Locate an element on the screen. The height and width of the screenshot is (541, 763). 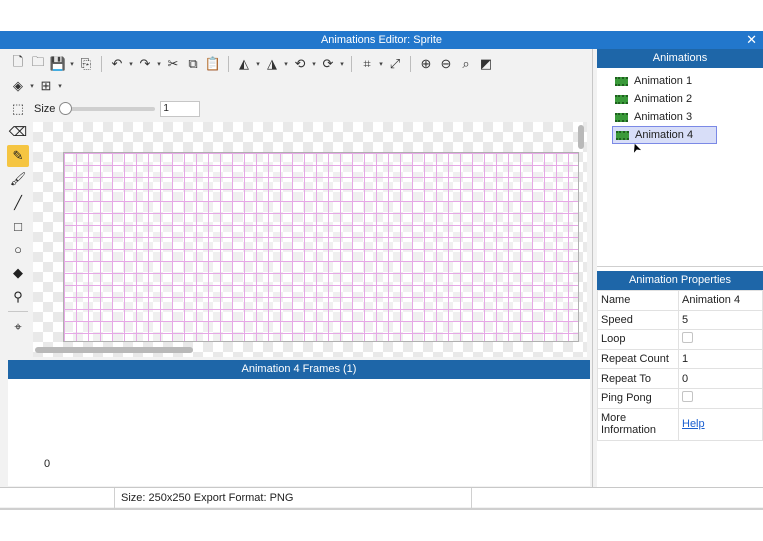
animation-item-label: Animation 1 is located at coordinates (663, 81).